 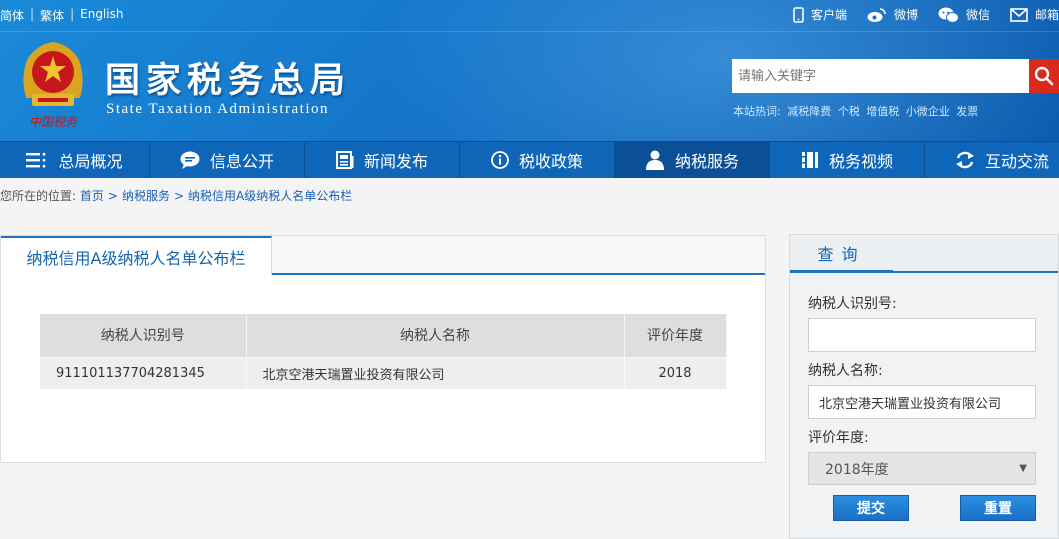 I want to click on chevron-down-icon: ▼, so click(x=1023, y=468).